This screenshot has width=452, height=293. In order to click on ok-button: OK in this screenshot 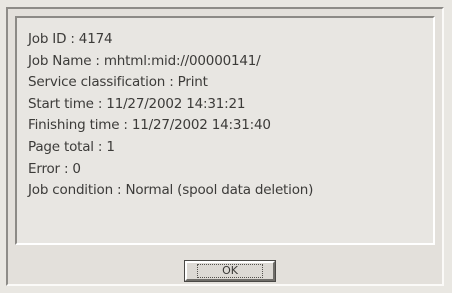, I will do `click(230, 271)`.